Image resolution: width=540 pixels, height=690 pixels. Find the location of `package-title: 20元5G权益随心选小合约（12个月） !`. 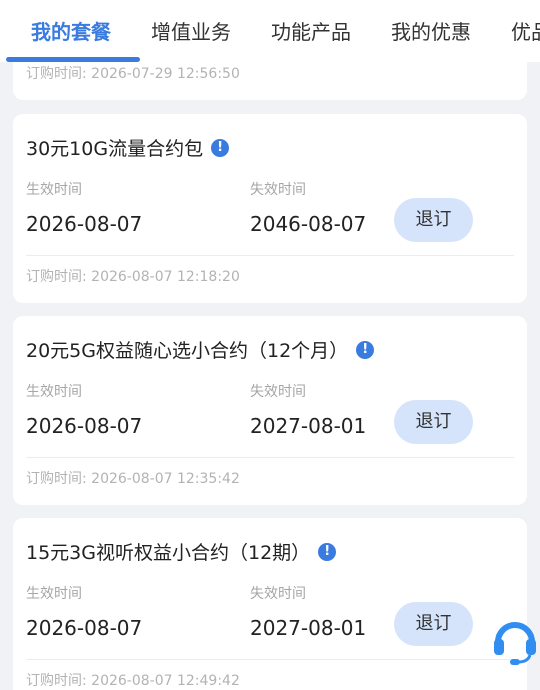

package-title: 20元5G权益随心选小合约（12个月） ! is located at coordinates (200, 349).